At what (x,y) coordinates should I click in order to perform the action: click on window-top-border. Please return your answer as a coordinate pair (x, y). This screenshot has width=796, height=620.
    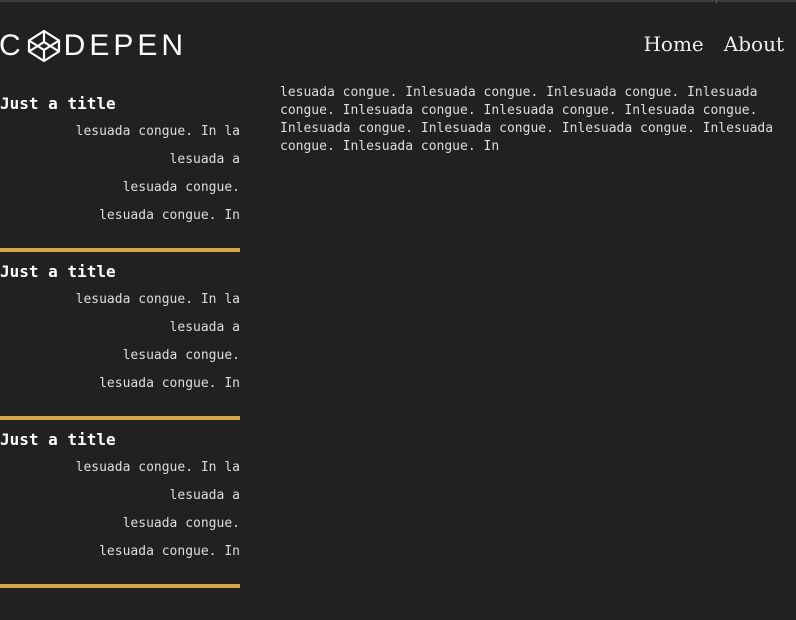
    Looking at the image, I should click on (398, 1).